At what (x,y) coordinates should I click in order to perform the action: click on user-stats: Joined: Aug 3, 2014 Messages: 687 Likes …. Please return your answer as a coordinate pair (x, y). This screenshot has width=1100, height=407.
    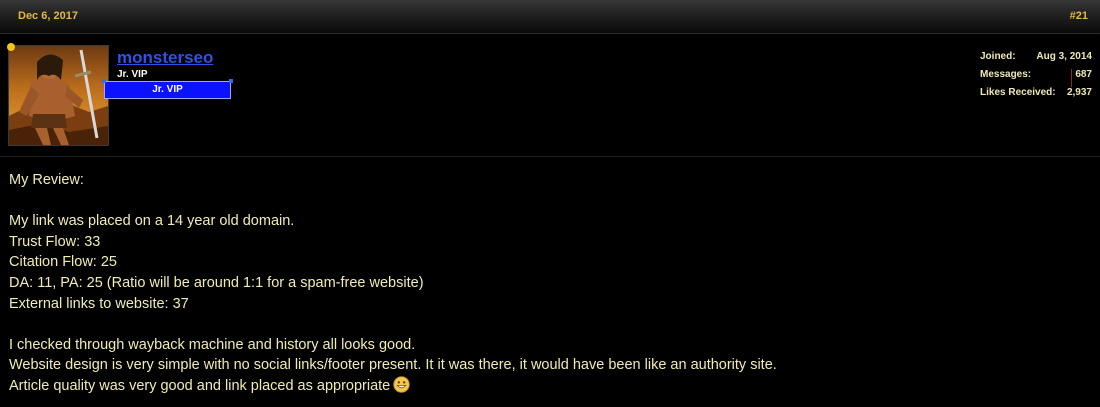
    Looking at the image, I should click on (1036, 78).